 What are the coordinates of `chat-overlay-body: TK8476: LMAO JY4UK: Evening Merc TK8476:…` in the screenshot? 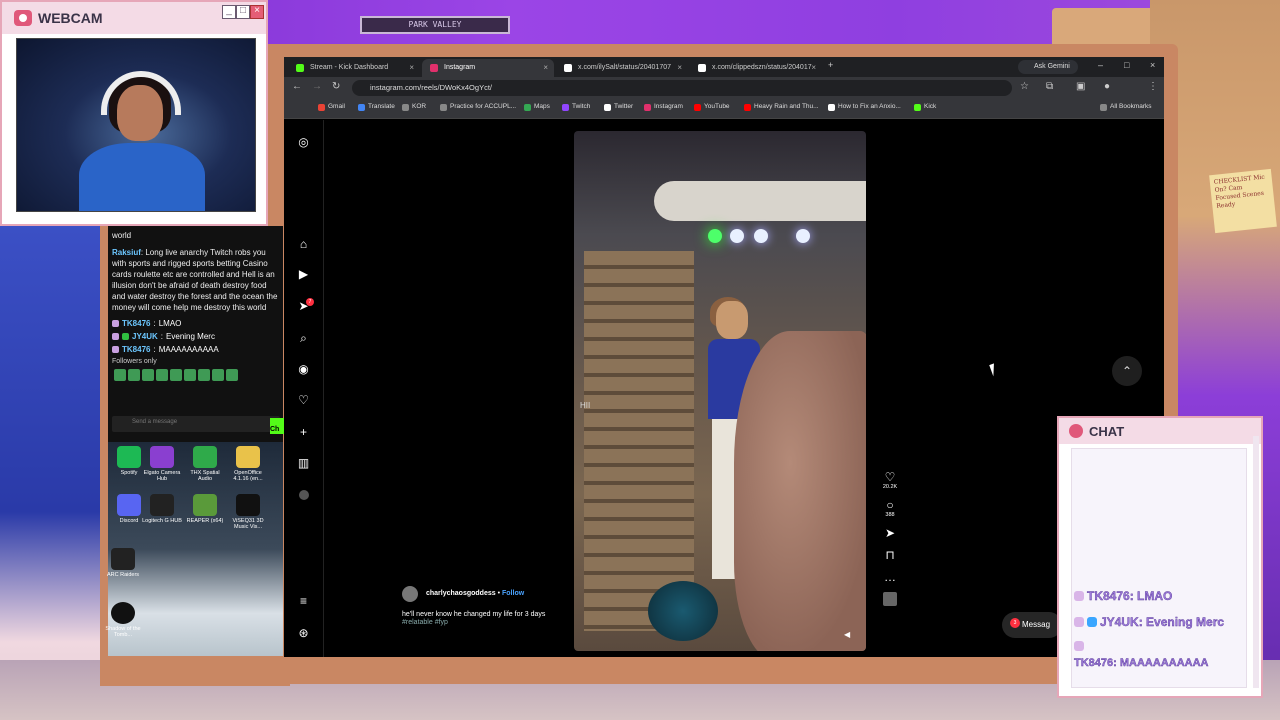 It's located at (1159, 568).